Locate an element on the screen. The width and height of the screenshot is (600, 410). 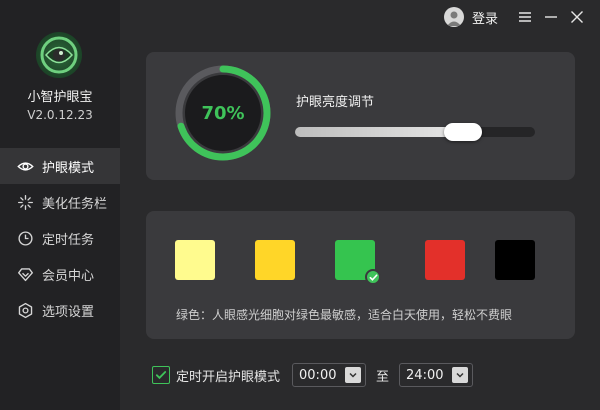
menu-icon is located at coordinates (525, 17).